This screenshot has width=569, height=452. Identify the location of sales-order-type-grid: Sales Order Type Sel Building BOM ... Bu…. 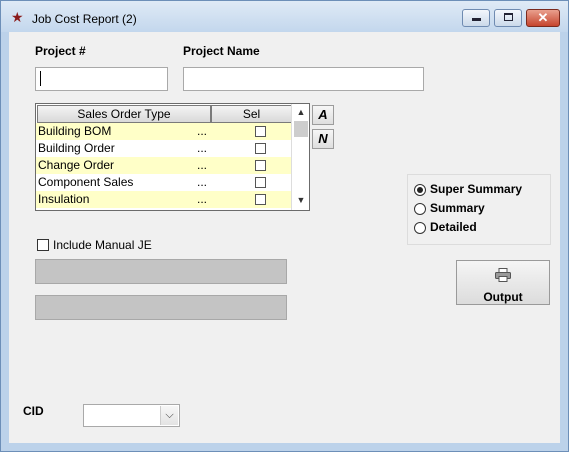
(172, 157).